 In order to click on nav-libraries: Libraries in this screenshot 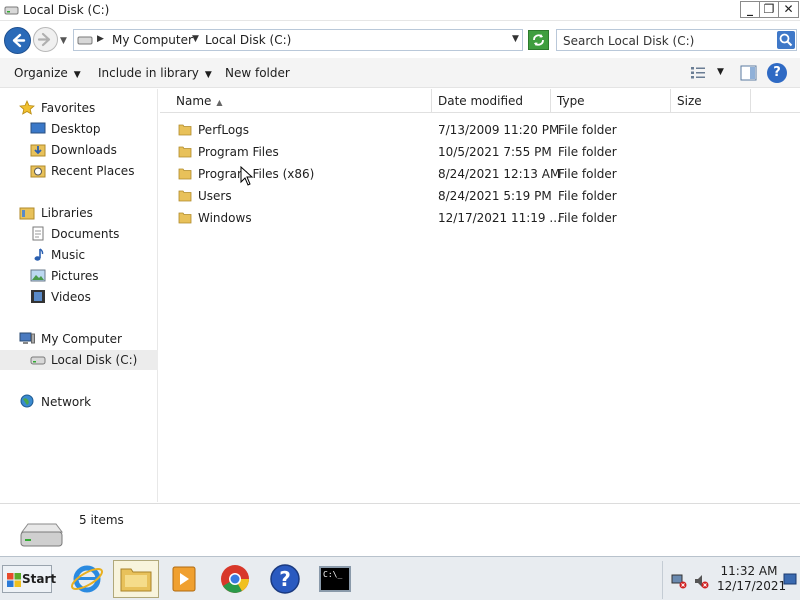, I will do `click(79, 213)`.